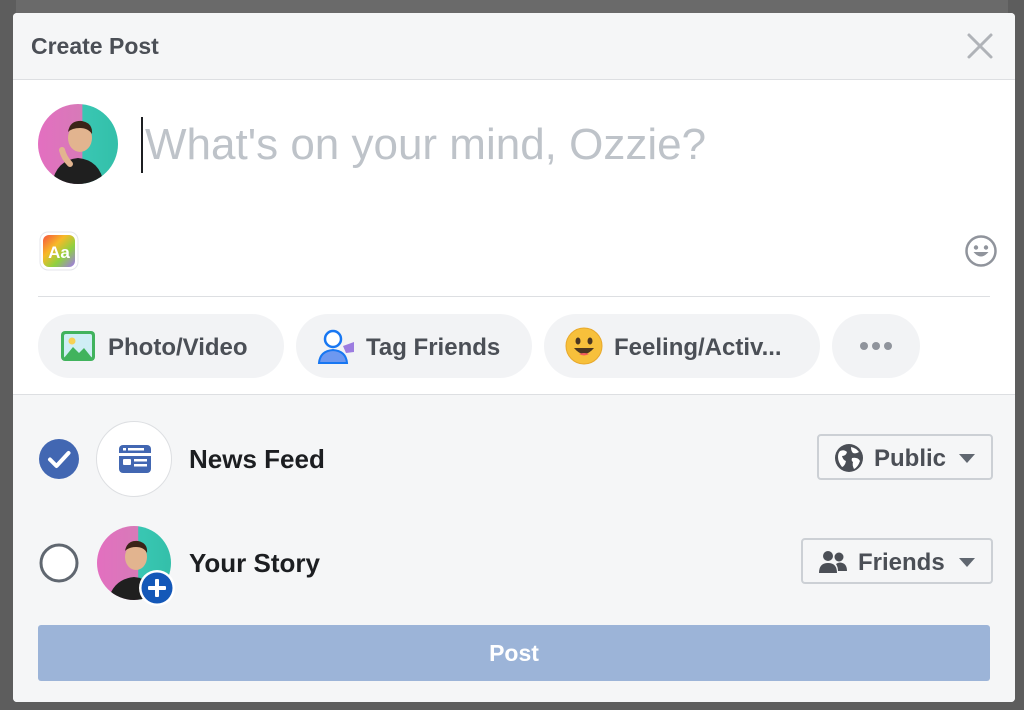 This screenshot has width=1024, height=710. Describe the element at coordinates (78, 346) in the screenshot. I see `photo-icon` at that location.